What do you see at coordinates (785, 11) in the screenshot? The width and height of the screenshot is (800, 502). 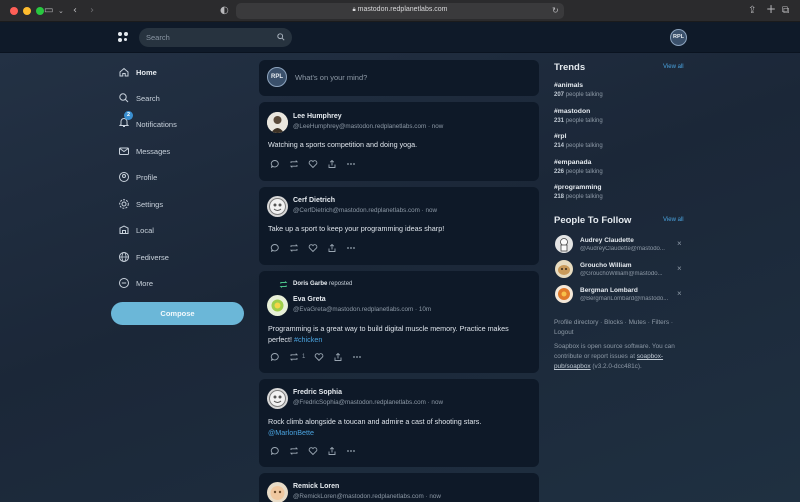 I see `tab-overview-icon: ⧉` at bounding box center [785, 11].